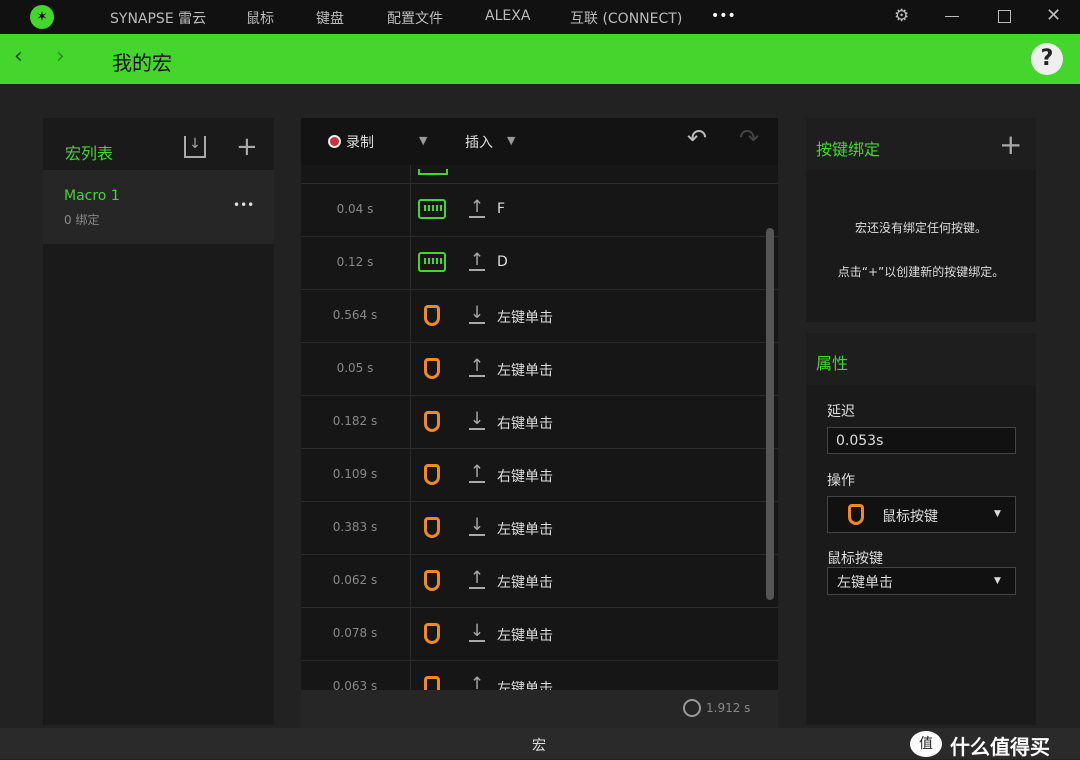 The image size is (1080, 760). What do you see at coordinates (423, 140) in the screenshot?
I see `record-dropdown-icon: ▼` at bounding box center [423, 140].